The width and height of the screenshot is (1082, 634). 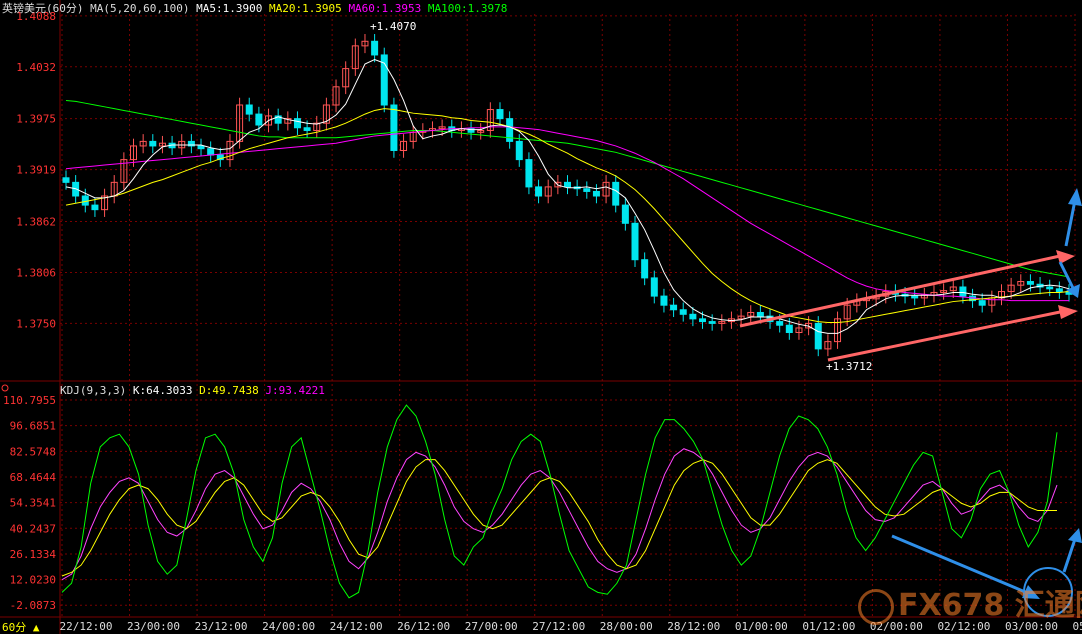 What do you see at coordinates (491, 626) in the screenshot?
I see `time-tick-label: 27/00:00` at bounding box center [491, 626].